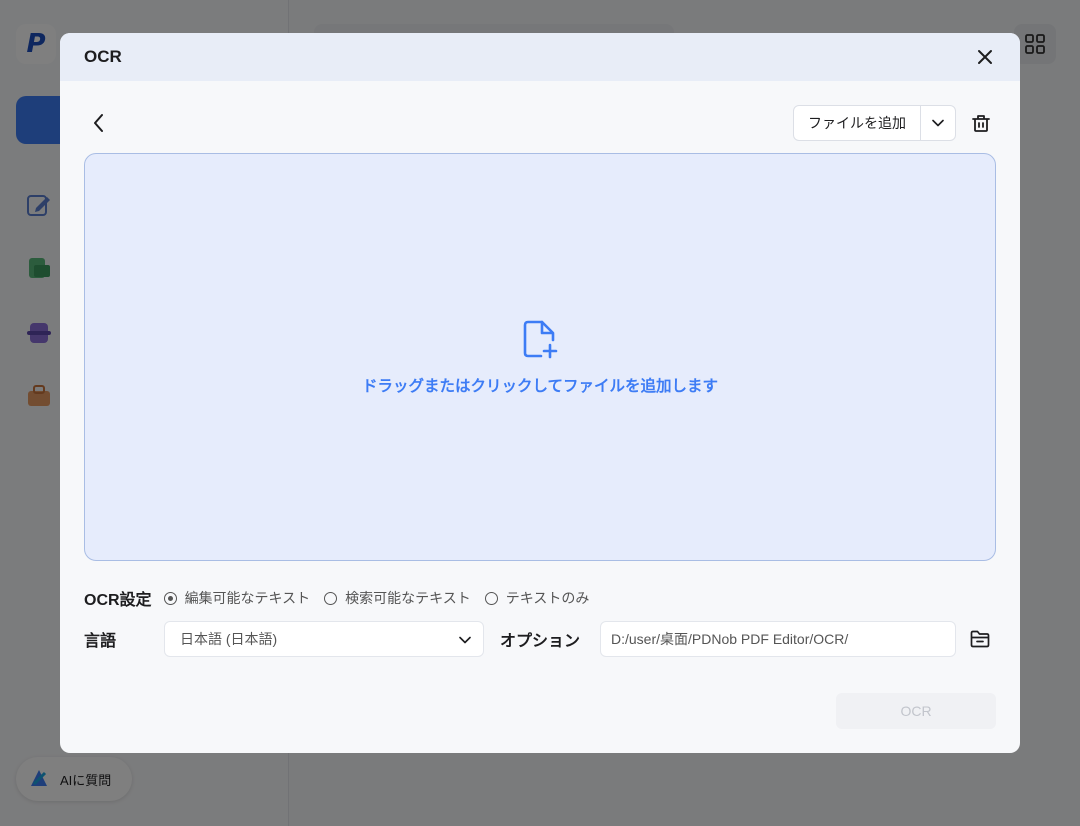 Image resolution: width=1080 pixels, height=826 pixels. What do you see at coordinates (540, 123) in the screenshot?
I see `dialog-toolbar: ファイルを追加` at bounding box center [540, 123].